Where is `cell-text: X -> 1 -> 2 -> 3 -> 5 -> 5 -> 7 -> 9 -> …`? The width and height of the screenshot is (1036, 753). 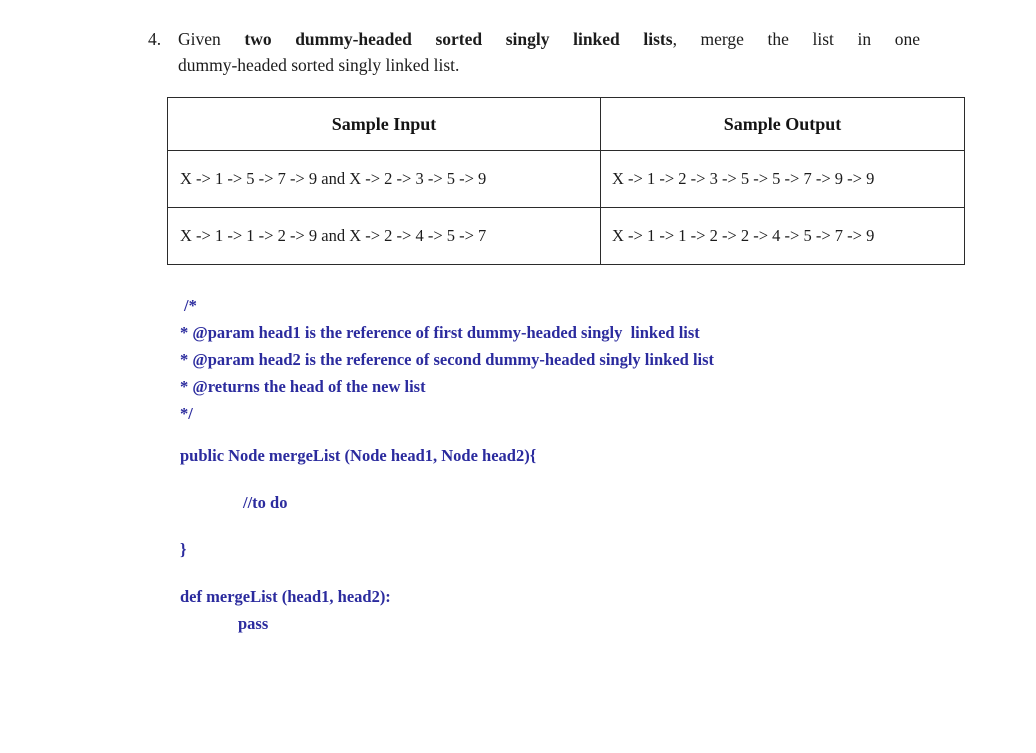
cell-text: X -> 1 -> 2 -> 3 -> 5 -> 5 -> 7 -> 9 -> … is located at coordinates (743, 179).